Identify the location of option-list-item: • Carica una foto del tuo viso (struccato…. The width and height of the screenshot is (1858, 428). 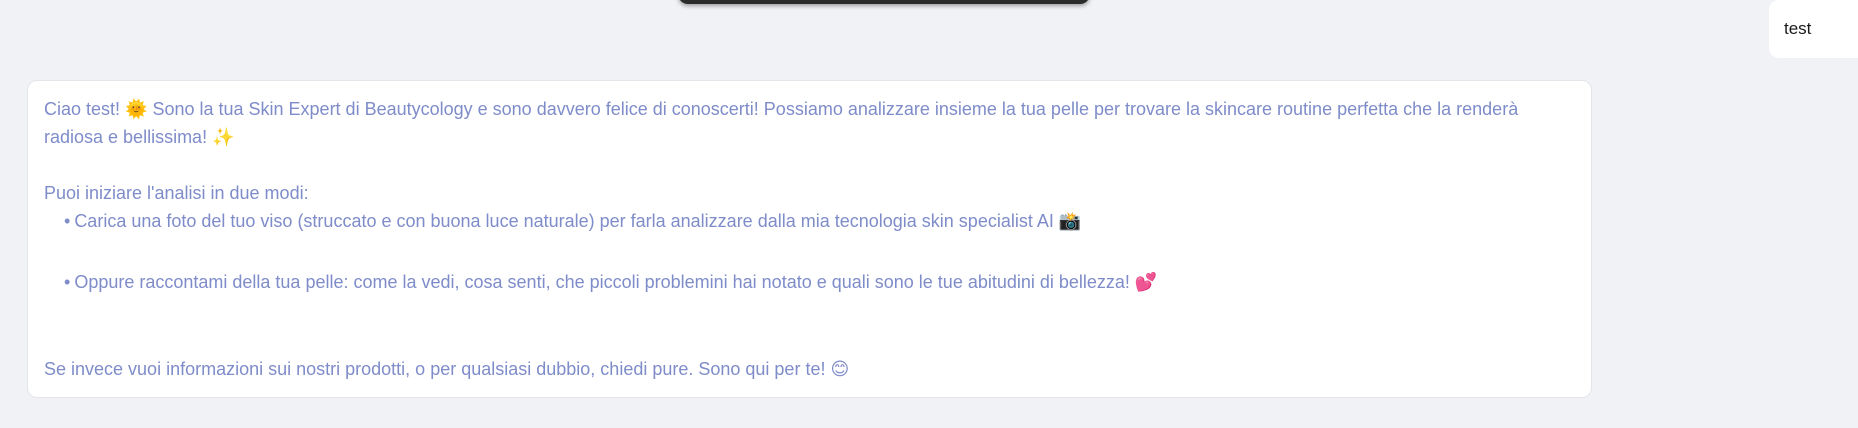
(809, 221).